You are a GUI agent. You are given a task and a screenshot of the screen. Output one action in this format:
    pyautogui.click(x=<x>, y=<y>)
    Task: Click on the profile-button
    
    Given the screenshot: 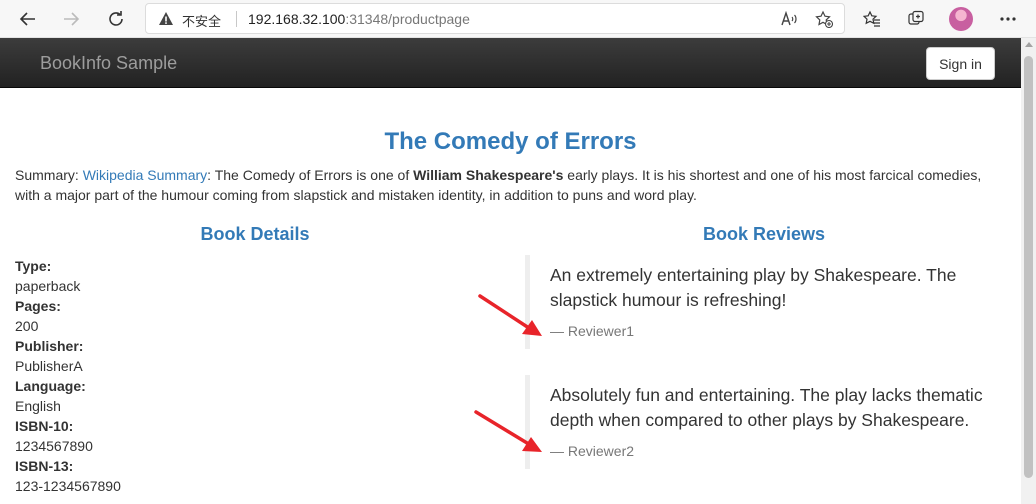 What is the action you would take?
    pyautogui.click(x=961, y=19)
    